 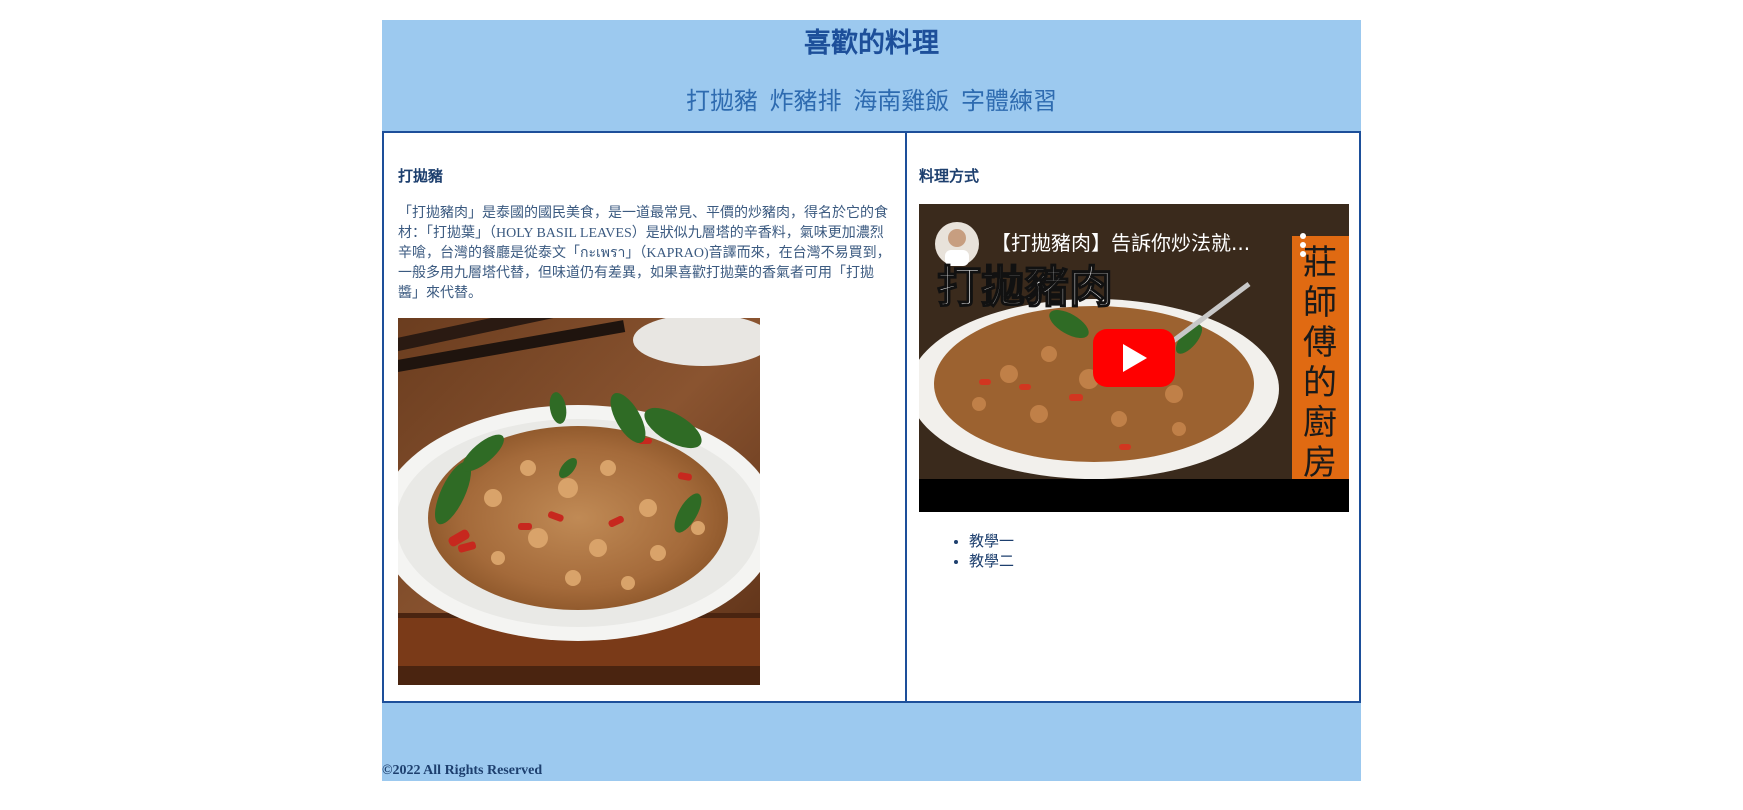 I want to click on nav-link-hainan-chicken-rice: 海南雞飯, so click(x=901, y=101).